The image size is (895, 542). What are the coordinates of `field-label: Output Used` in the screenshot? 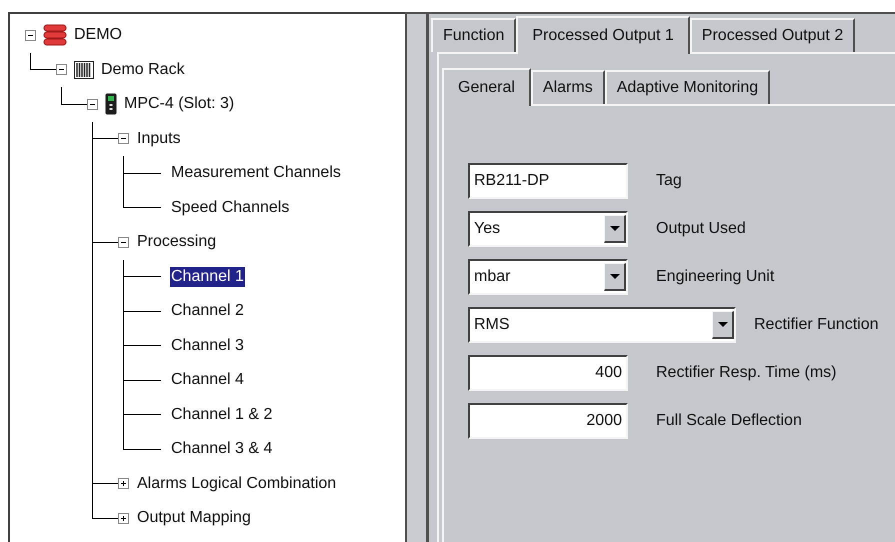 It's located at (701, 229).